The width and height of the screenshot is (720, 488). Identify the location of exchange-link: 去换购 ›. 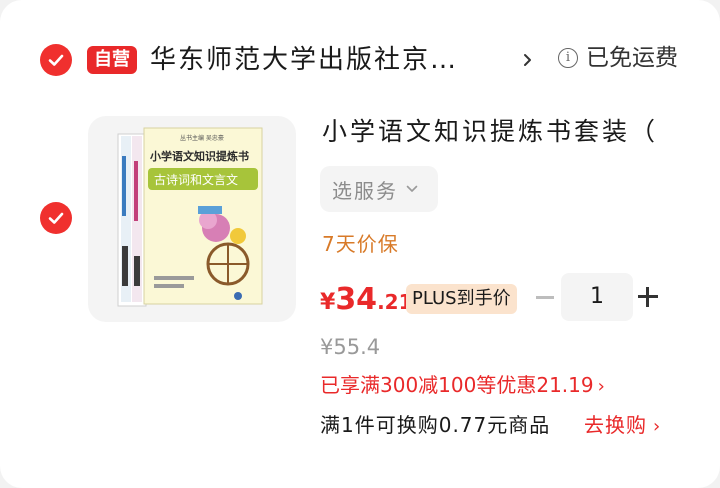
(622, 426).